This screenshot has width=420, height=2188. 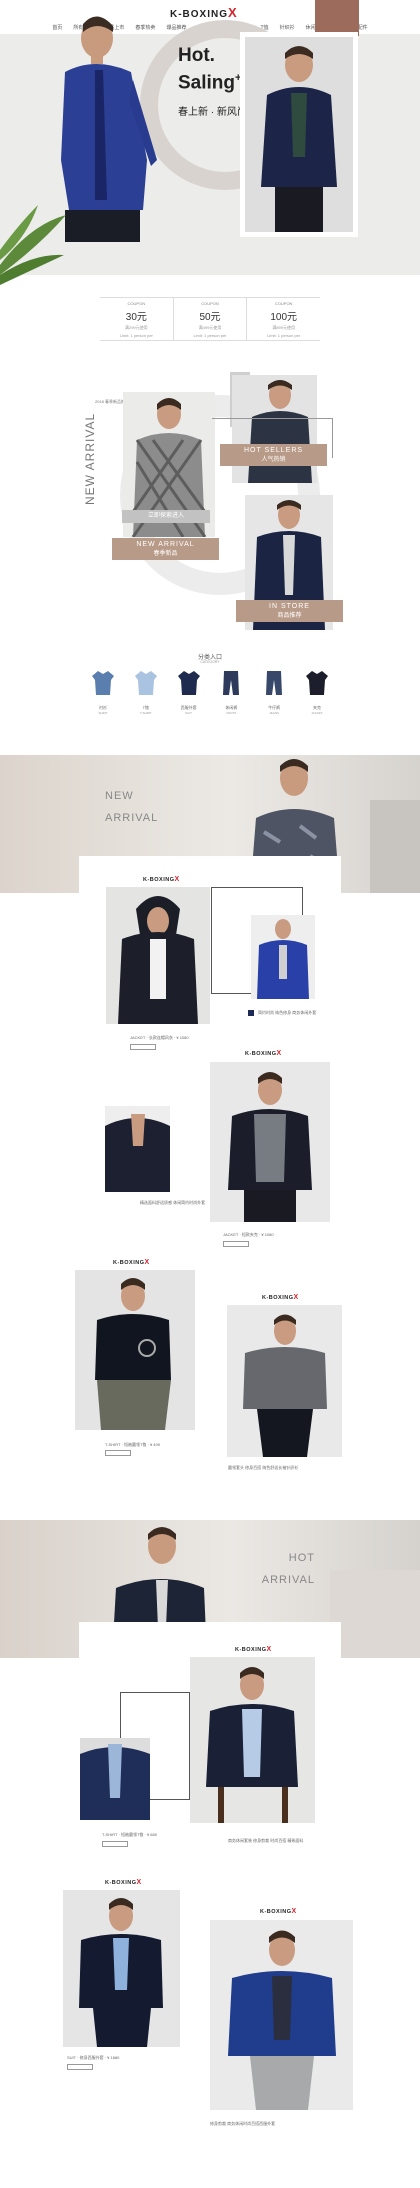 I want to click on tag-en: HOT SELLERS, so click(x=273, y=450).